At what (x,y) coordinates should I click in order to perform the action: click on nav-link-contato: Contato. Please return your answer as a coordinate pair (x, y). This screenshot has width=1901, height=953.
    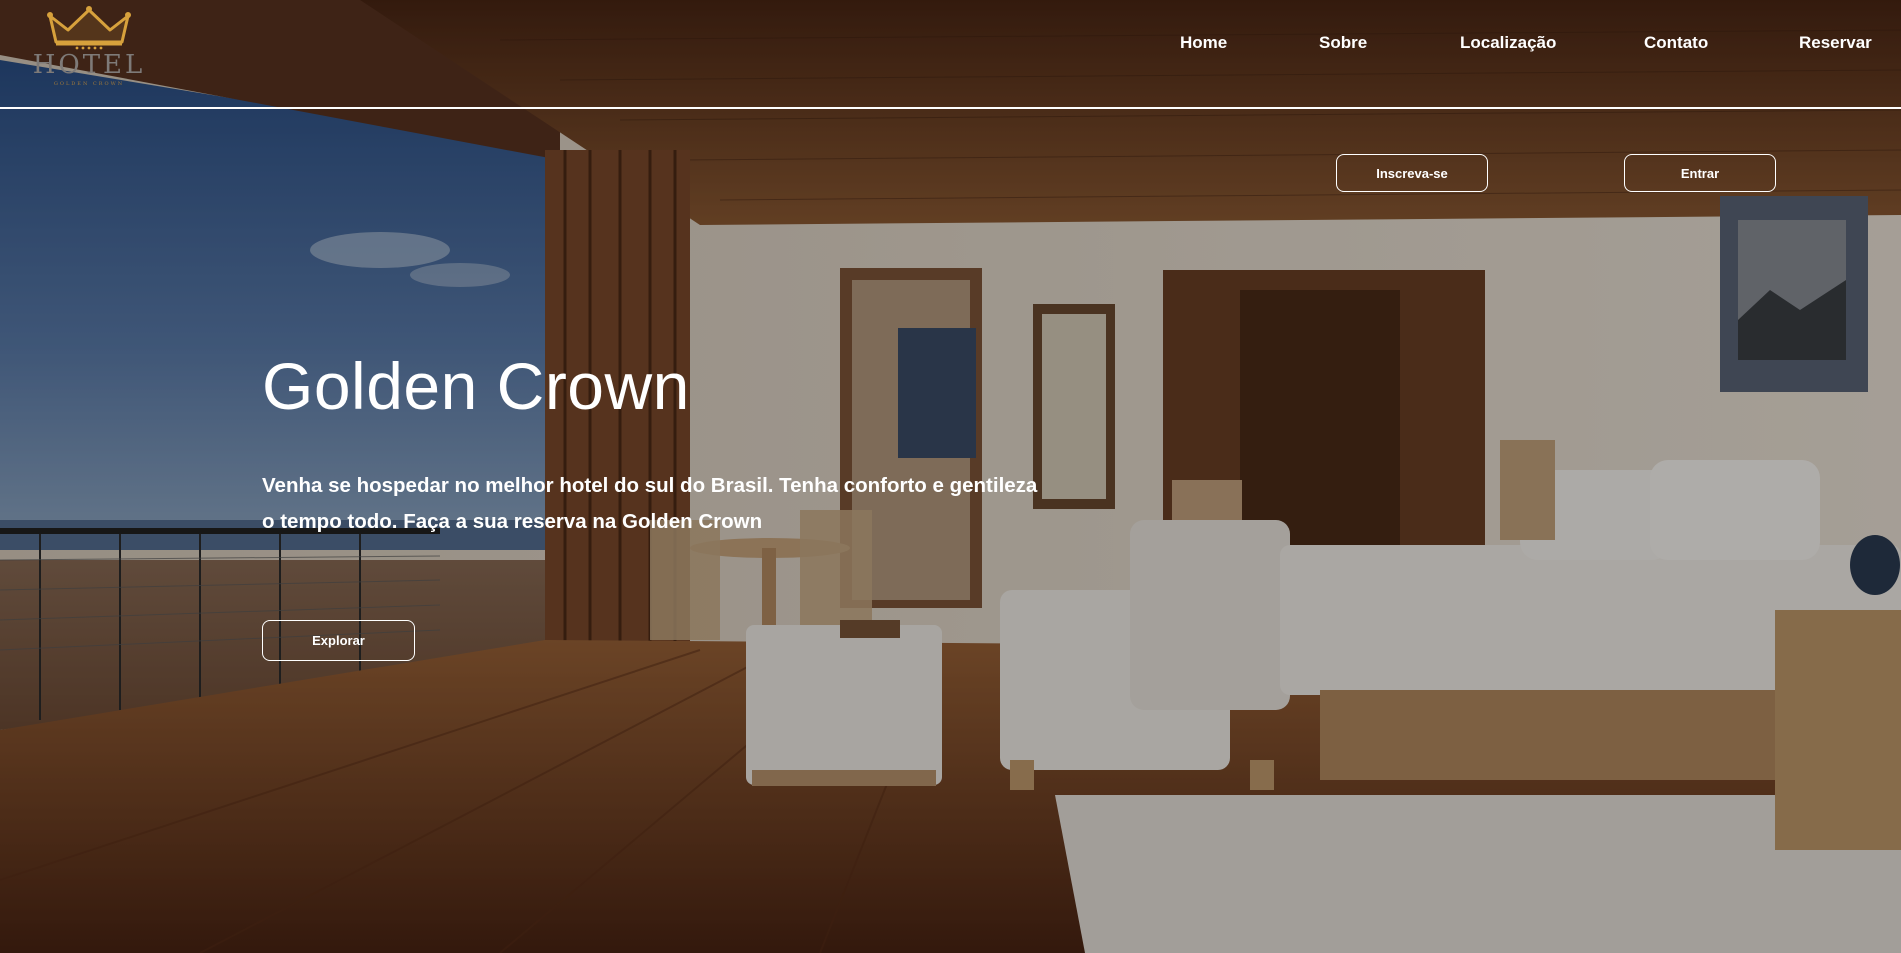
    Looking at the image, I should click on (1676, 43).